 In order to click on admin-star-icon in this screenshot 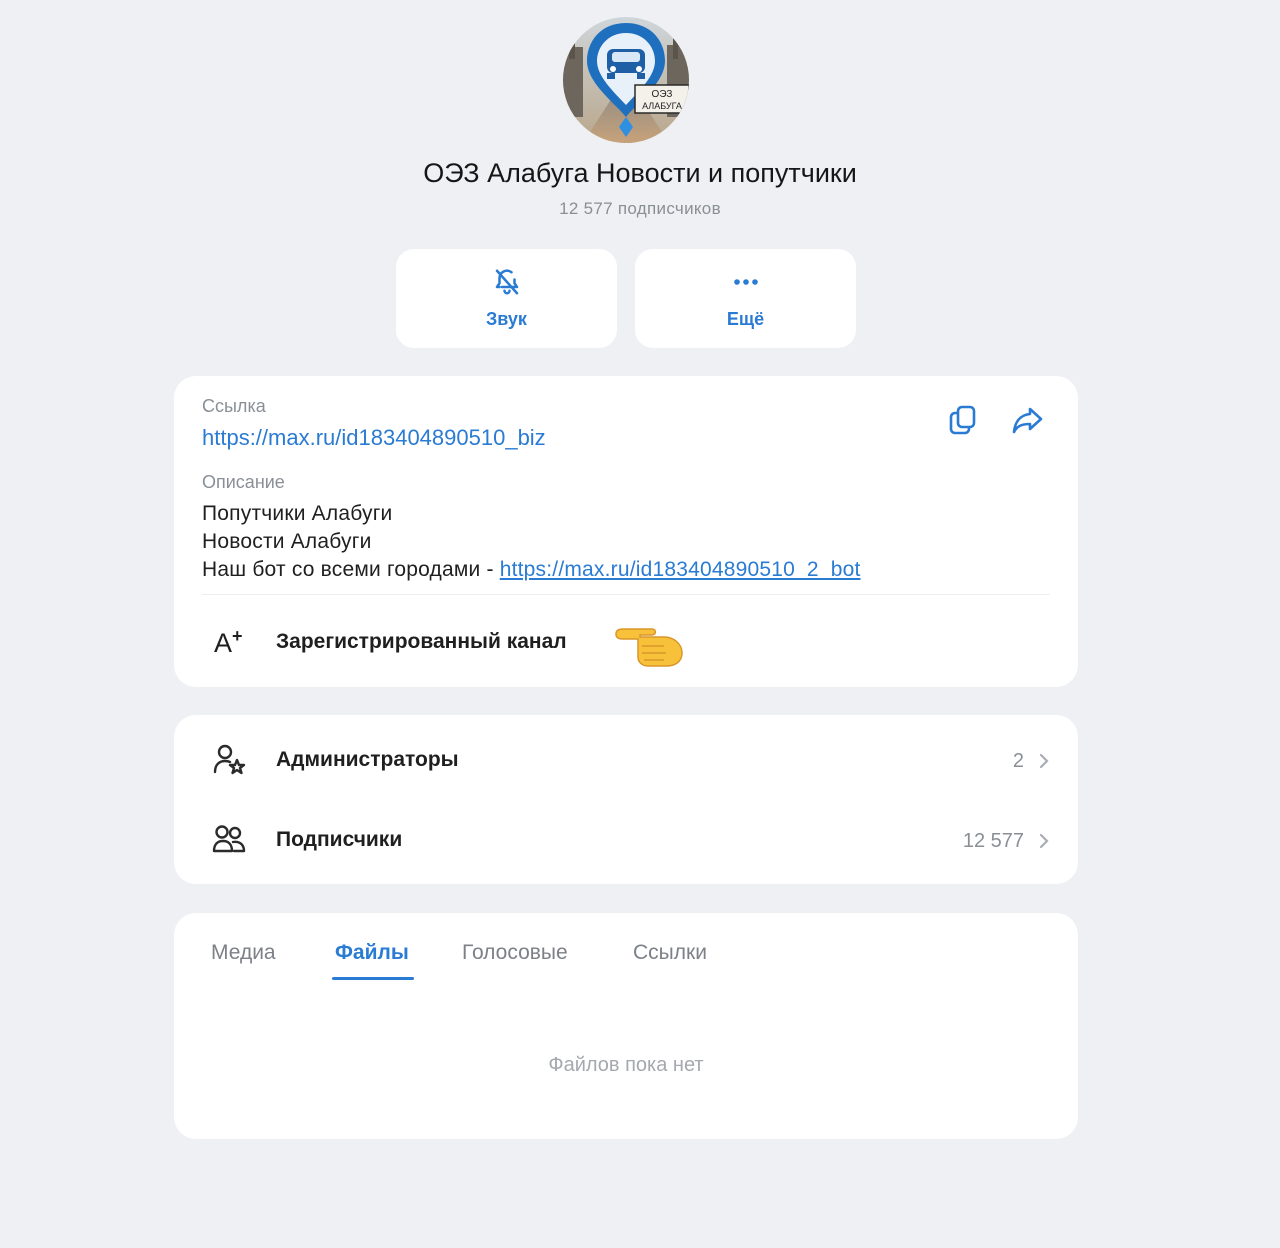, I will do `click(229, 762)`.